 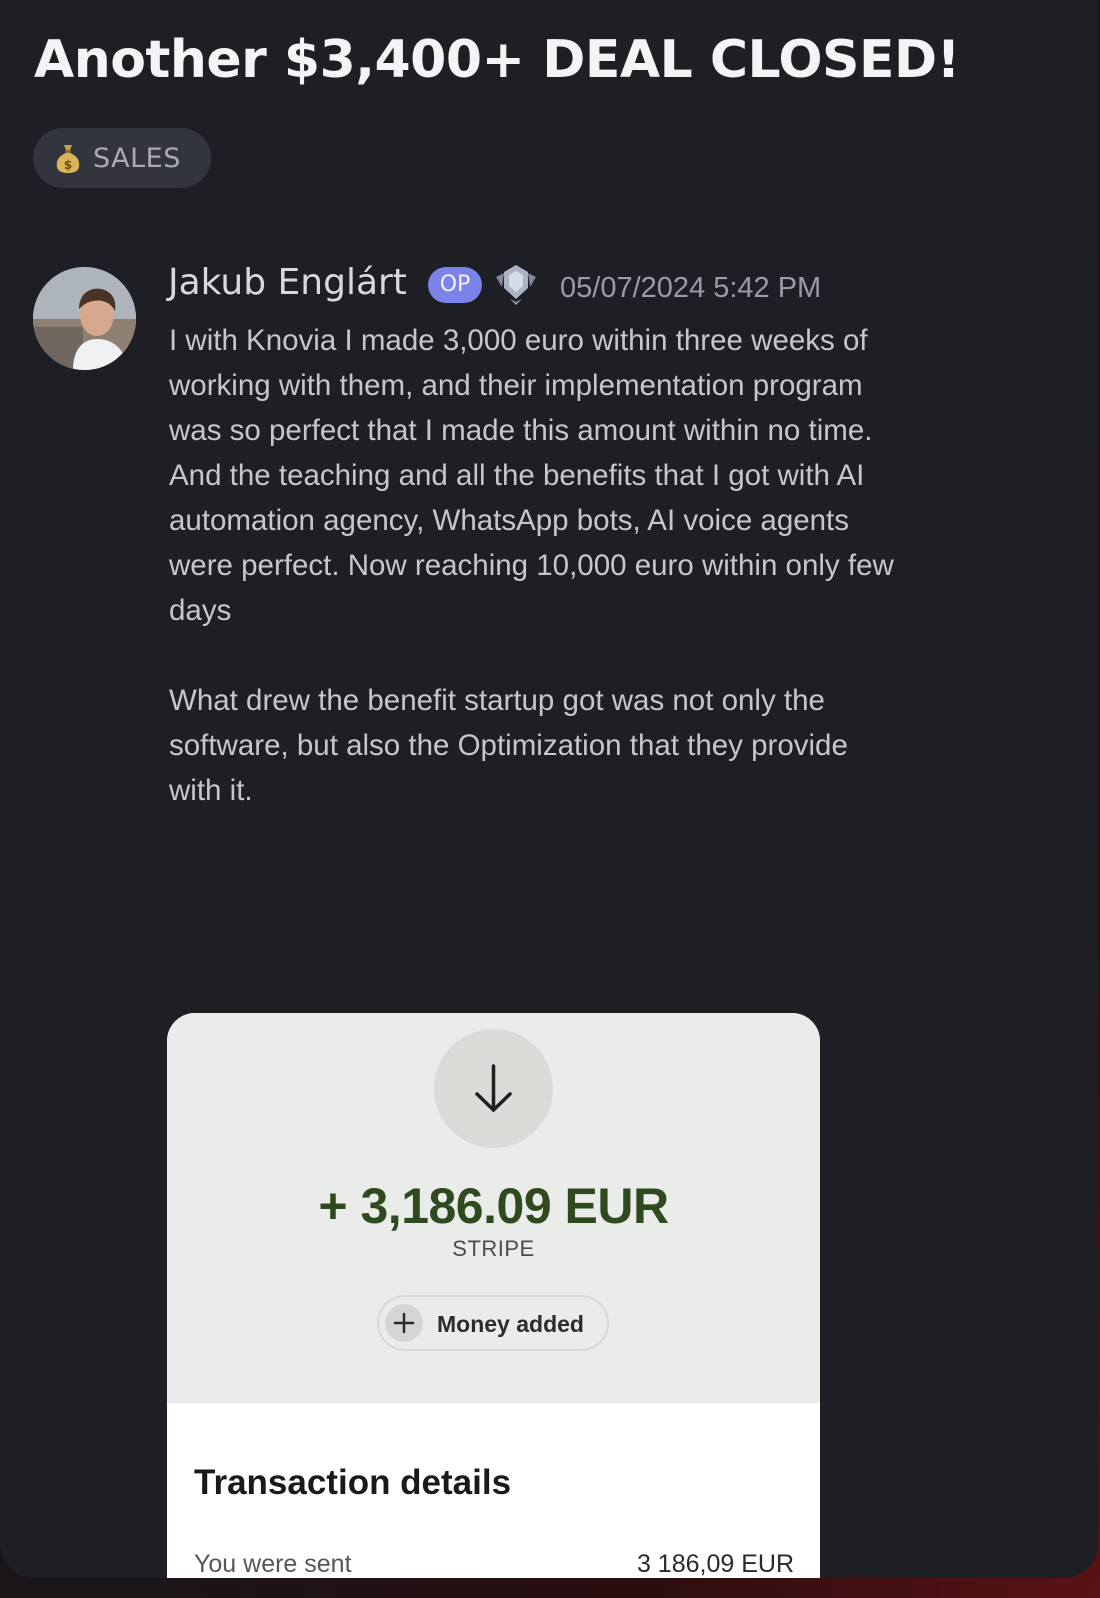 What do you see at coordinates (287, 282) in the screenshot?
I see `author-name: Jakub Englárt` at bounding box center [287, 282].